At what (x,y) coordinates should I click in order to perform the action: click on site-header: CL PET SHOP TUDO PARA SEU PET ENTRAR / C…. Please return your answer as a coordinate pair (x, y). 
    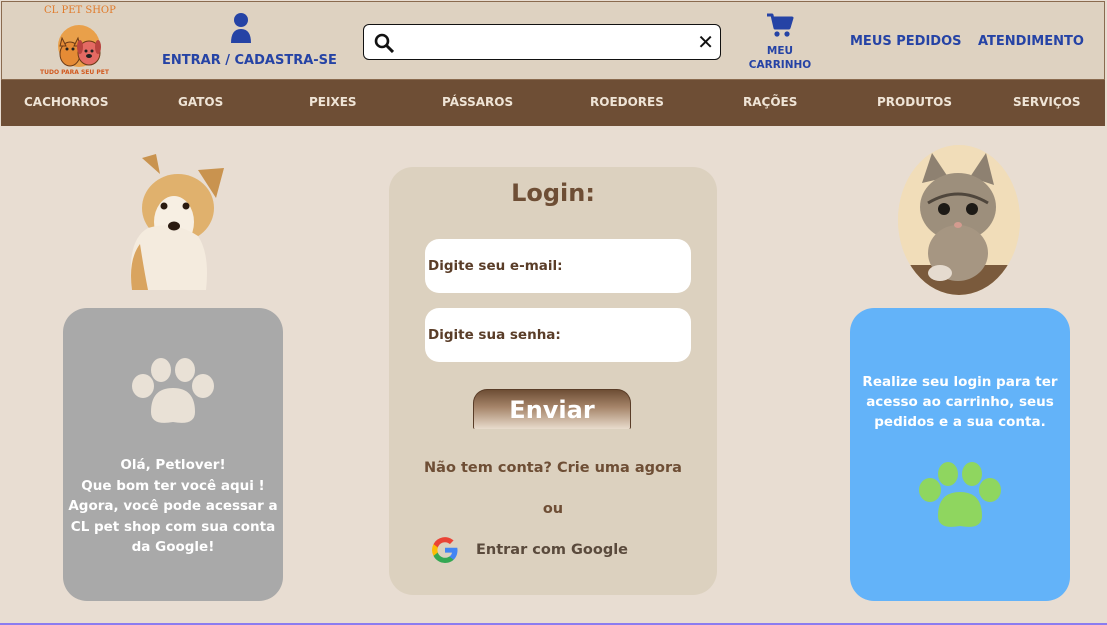
    Looking at the image, I should click on (553, 40).